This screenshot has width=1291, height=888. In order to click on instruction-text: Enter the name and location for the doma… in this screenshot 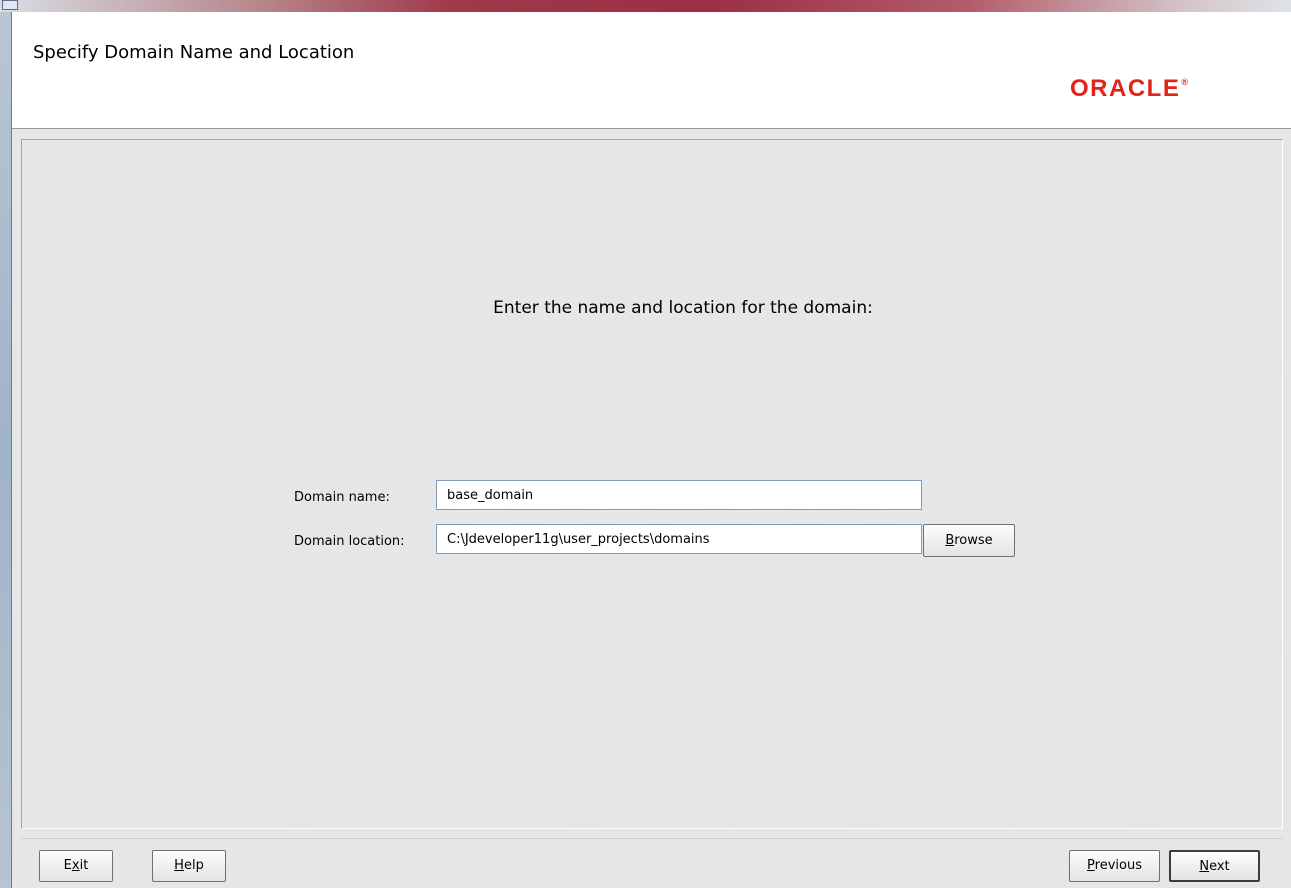, I will do `click(683, 308)`.